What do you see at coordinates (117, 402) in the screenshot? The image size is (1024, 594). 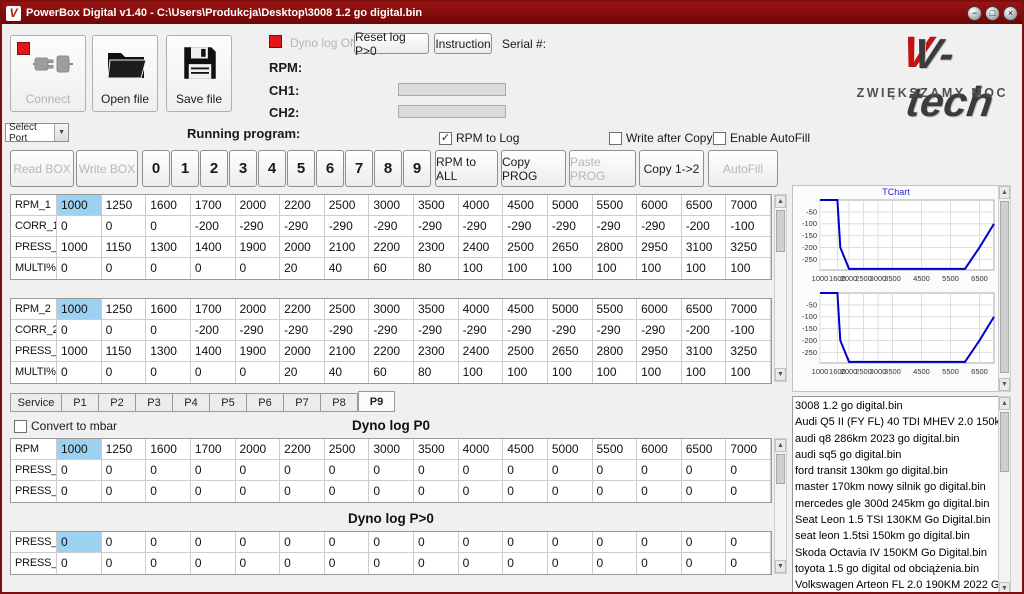 I see `tab-p2: P2` at bounding box center [117, 402].